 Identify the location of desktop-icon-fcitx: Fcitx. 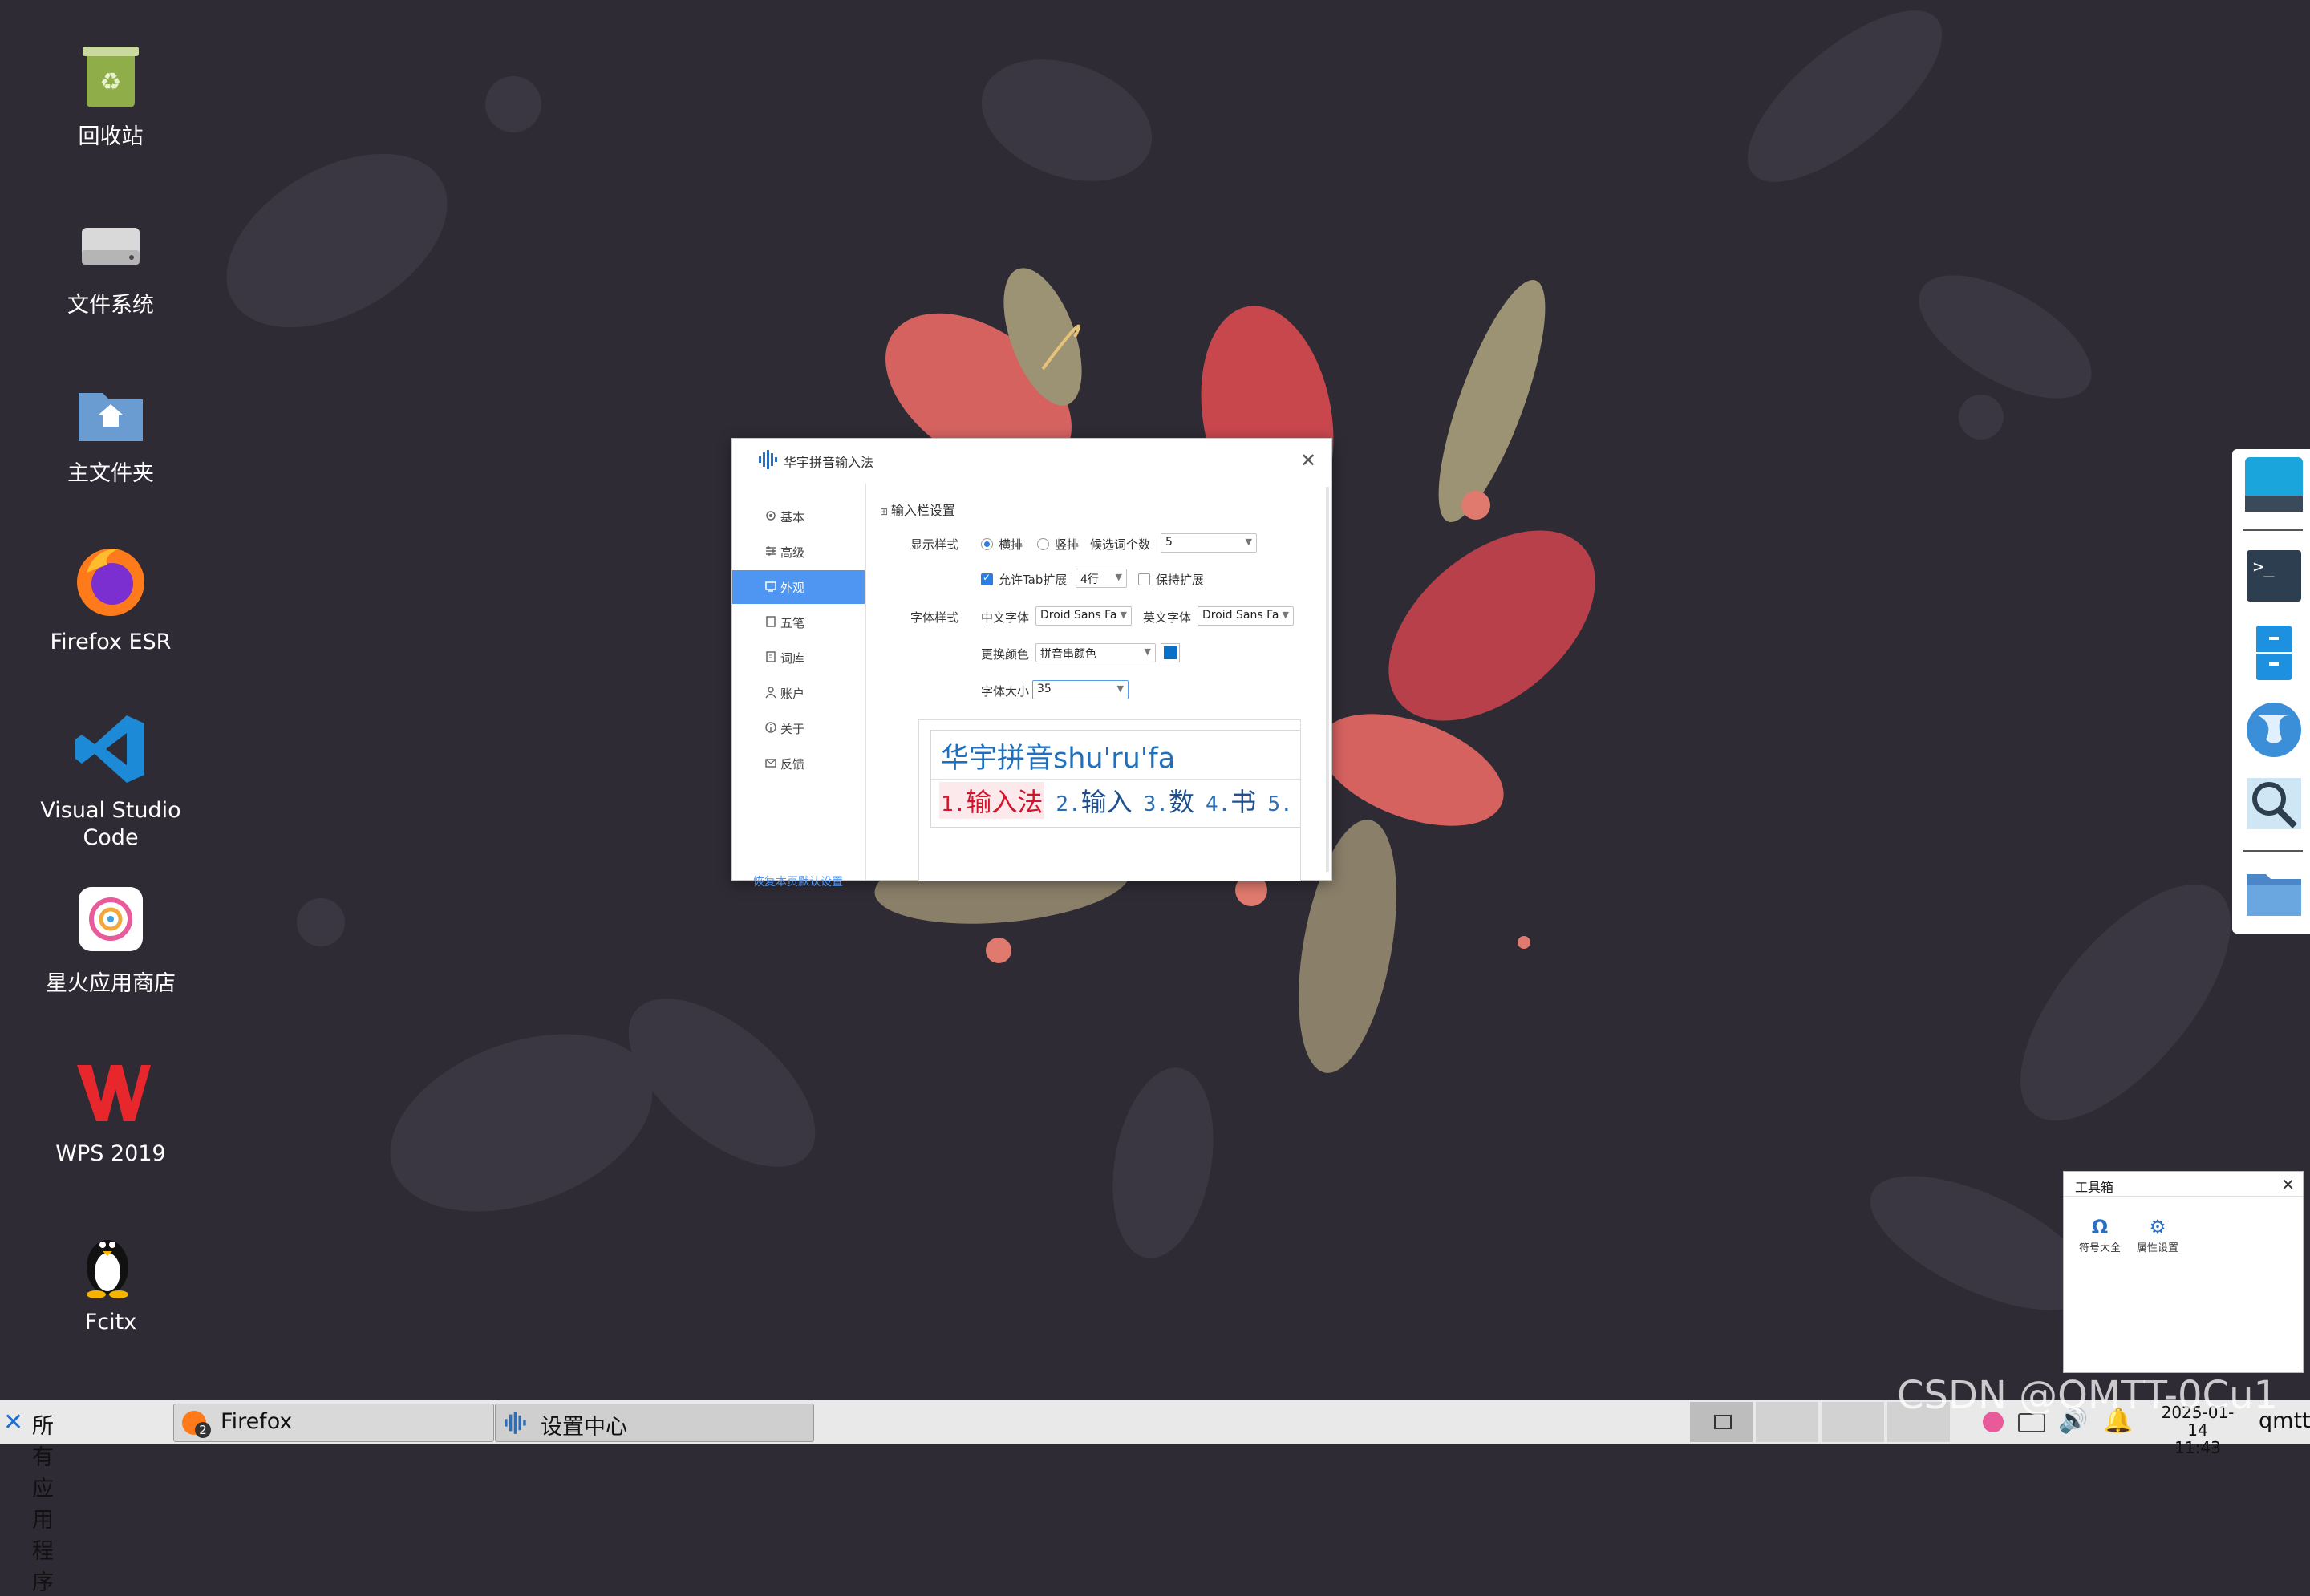
(110, 1278).